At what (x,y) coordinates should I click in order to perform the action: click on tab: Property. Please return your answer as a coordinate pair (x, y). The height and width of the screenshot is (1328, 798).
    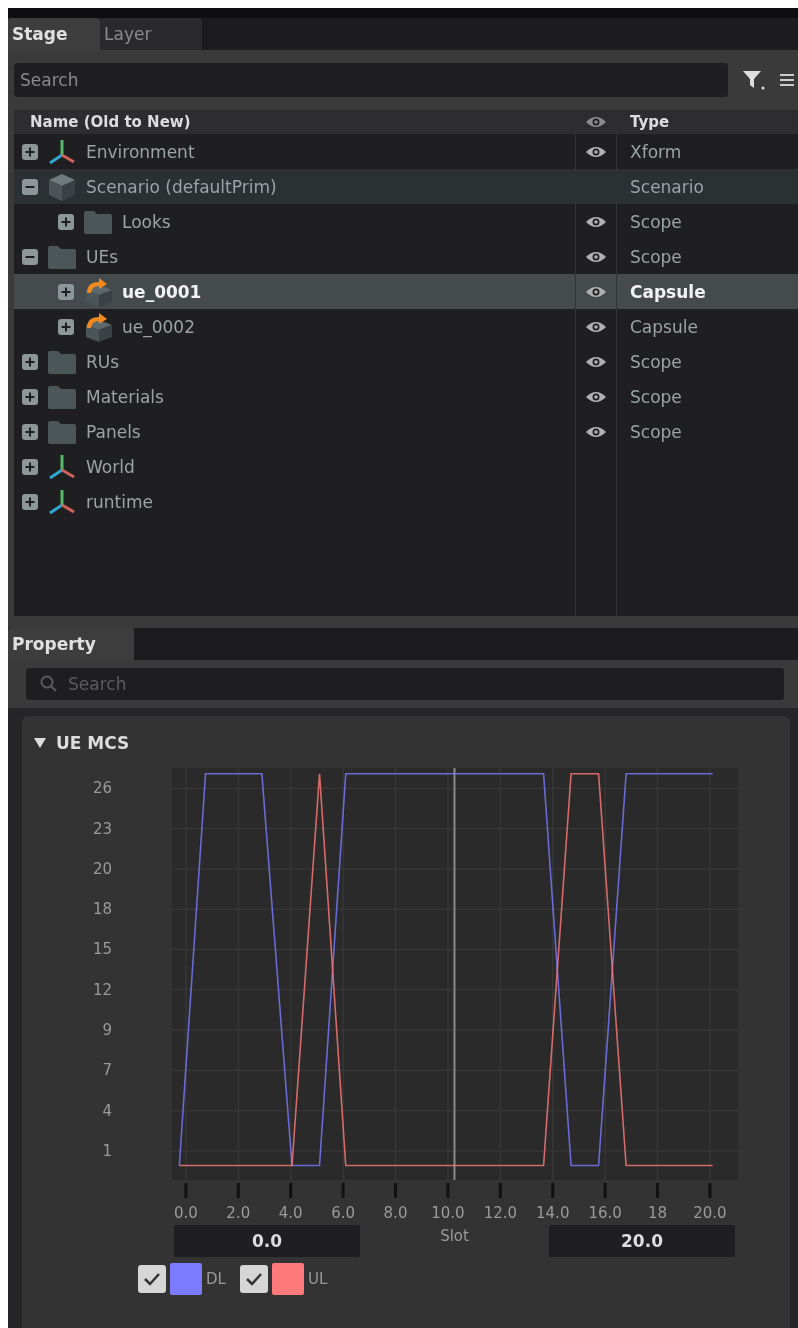
    Looking at the image, I should click on (71, 644).